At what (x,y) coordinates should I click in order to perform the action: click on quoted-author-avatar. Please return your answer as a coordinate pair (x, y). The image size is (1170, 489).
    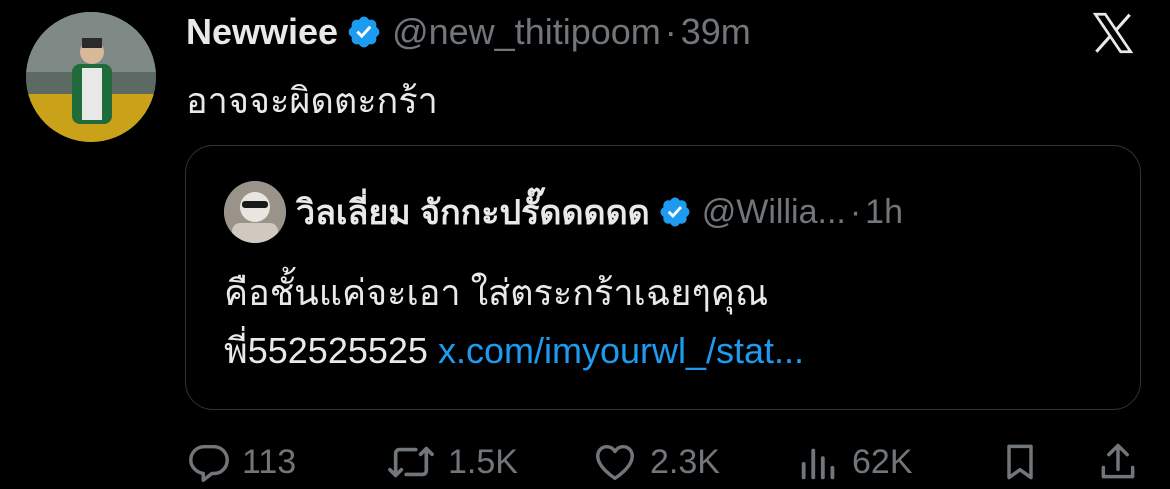
    Looking at the image, I should click on (255, 212).